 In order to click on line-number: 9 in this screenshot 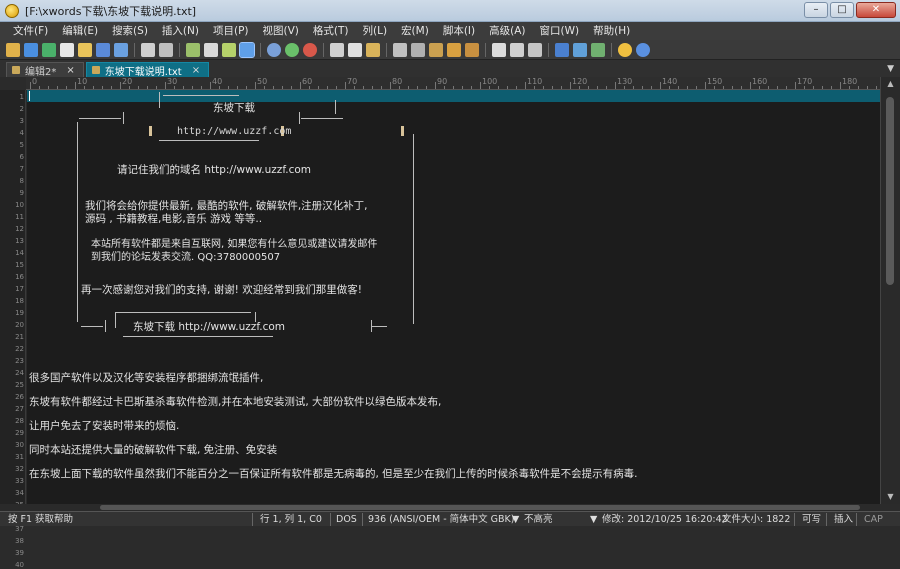, I will do `click(21, 193)`.